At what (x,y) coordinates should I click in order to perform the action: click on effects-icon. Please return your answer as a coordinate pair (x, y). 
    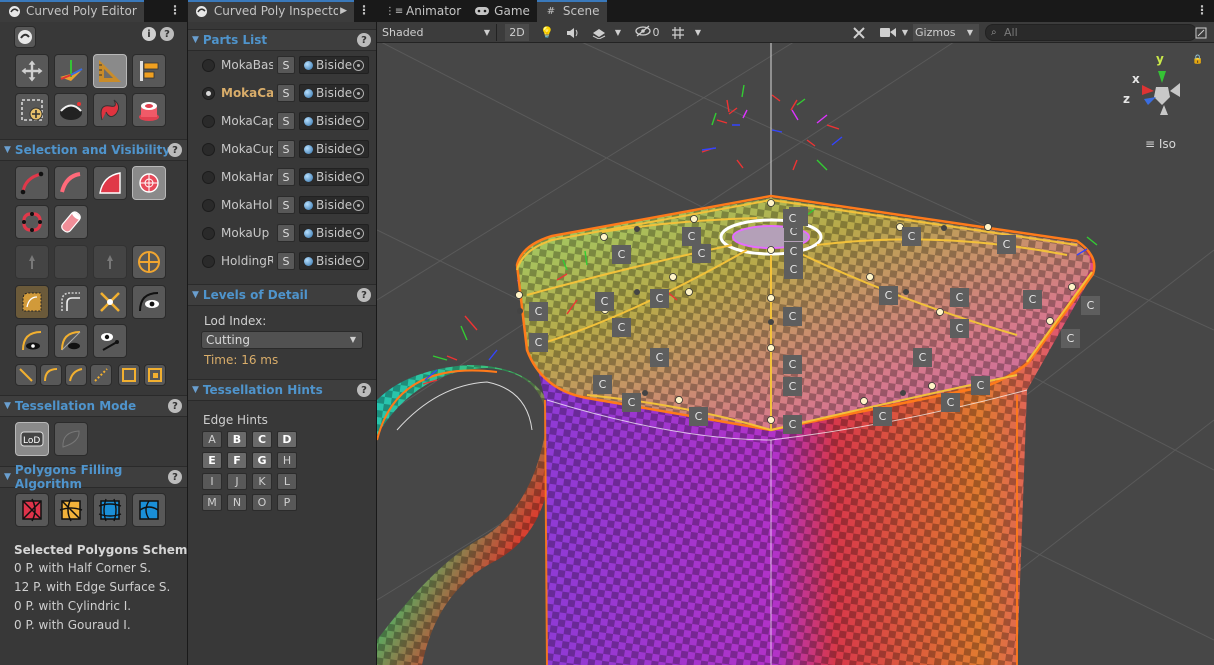
    Looking at the image, I should click on (599, 32).